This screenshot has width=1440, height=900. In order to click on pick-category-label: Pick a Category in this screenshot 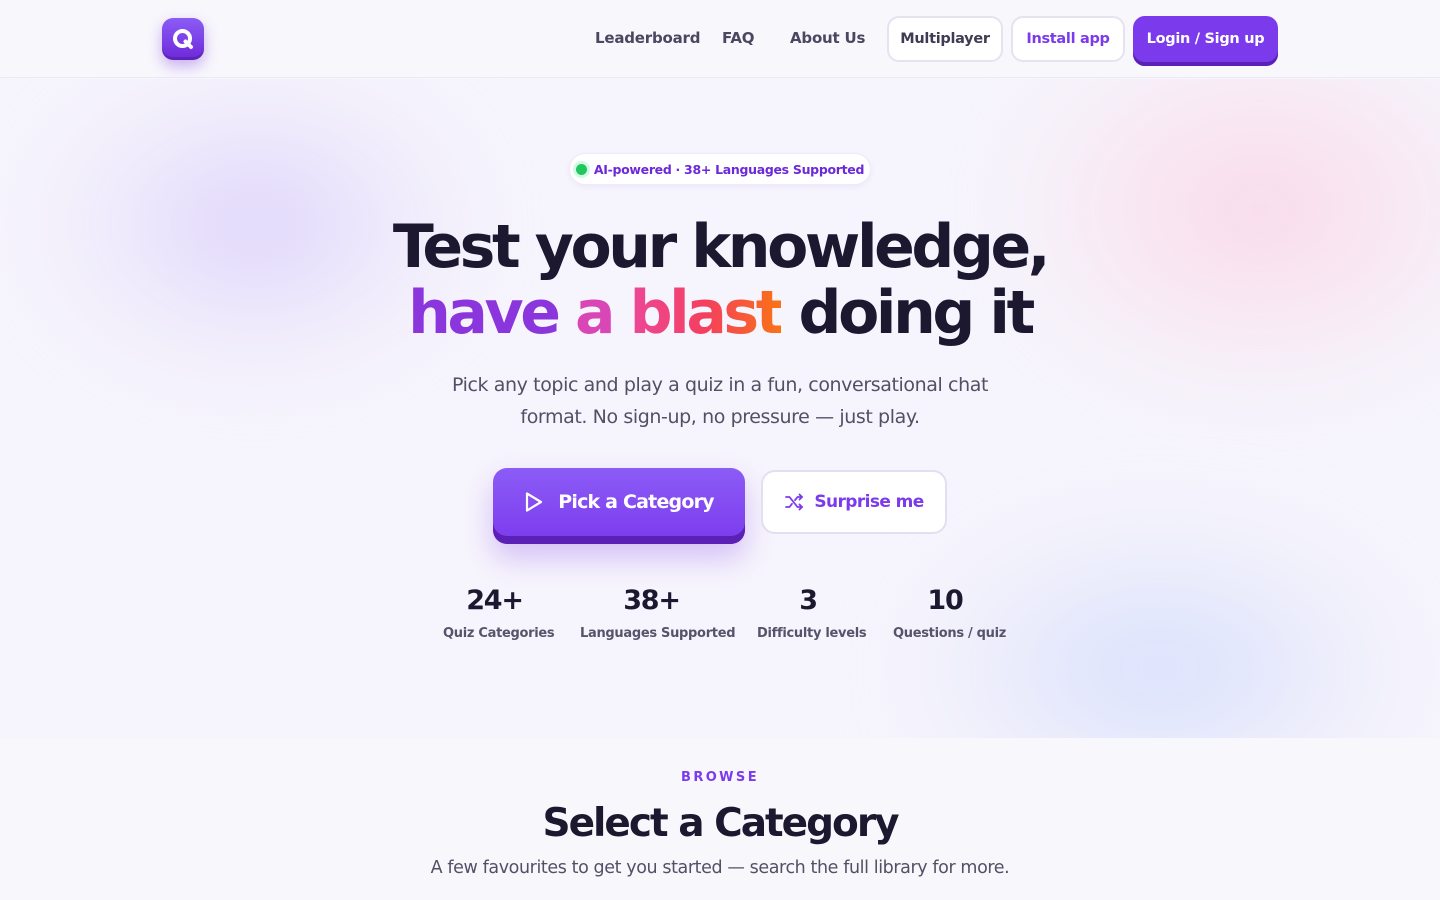, I will do `click(636, 502)`.